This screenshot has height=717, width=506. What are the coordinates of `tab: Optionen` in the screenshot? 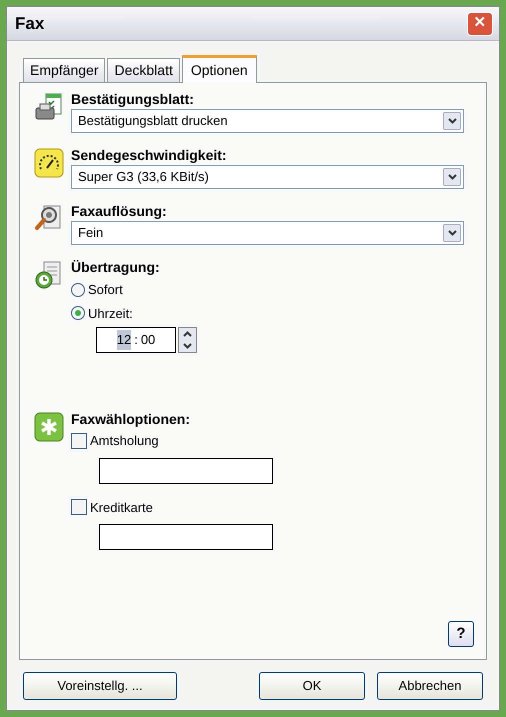 It's located at (219, 69).